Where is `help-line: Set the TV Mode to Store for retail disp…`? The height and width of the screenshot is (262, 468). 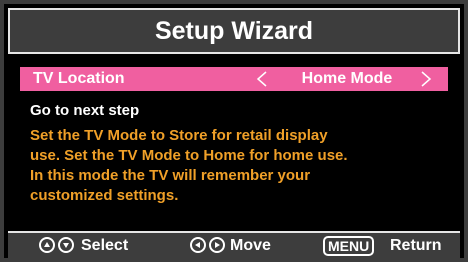 help-line: Set the TV Mode to Store for retail disp… is located at coordinates (179, 135).